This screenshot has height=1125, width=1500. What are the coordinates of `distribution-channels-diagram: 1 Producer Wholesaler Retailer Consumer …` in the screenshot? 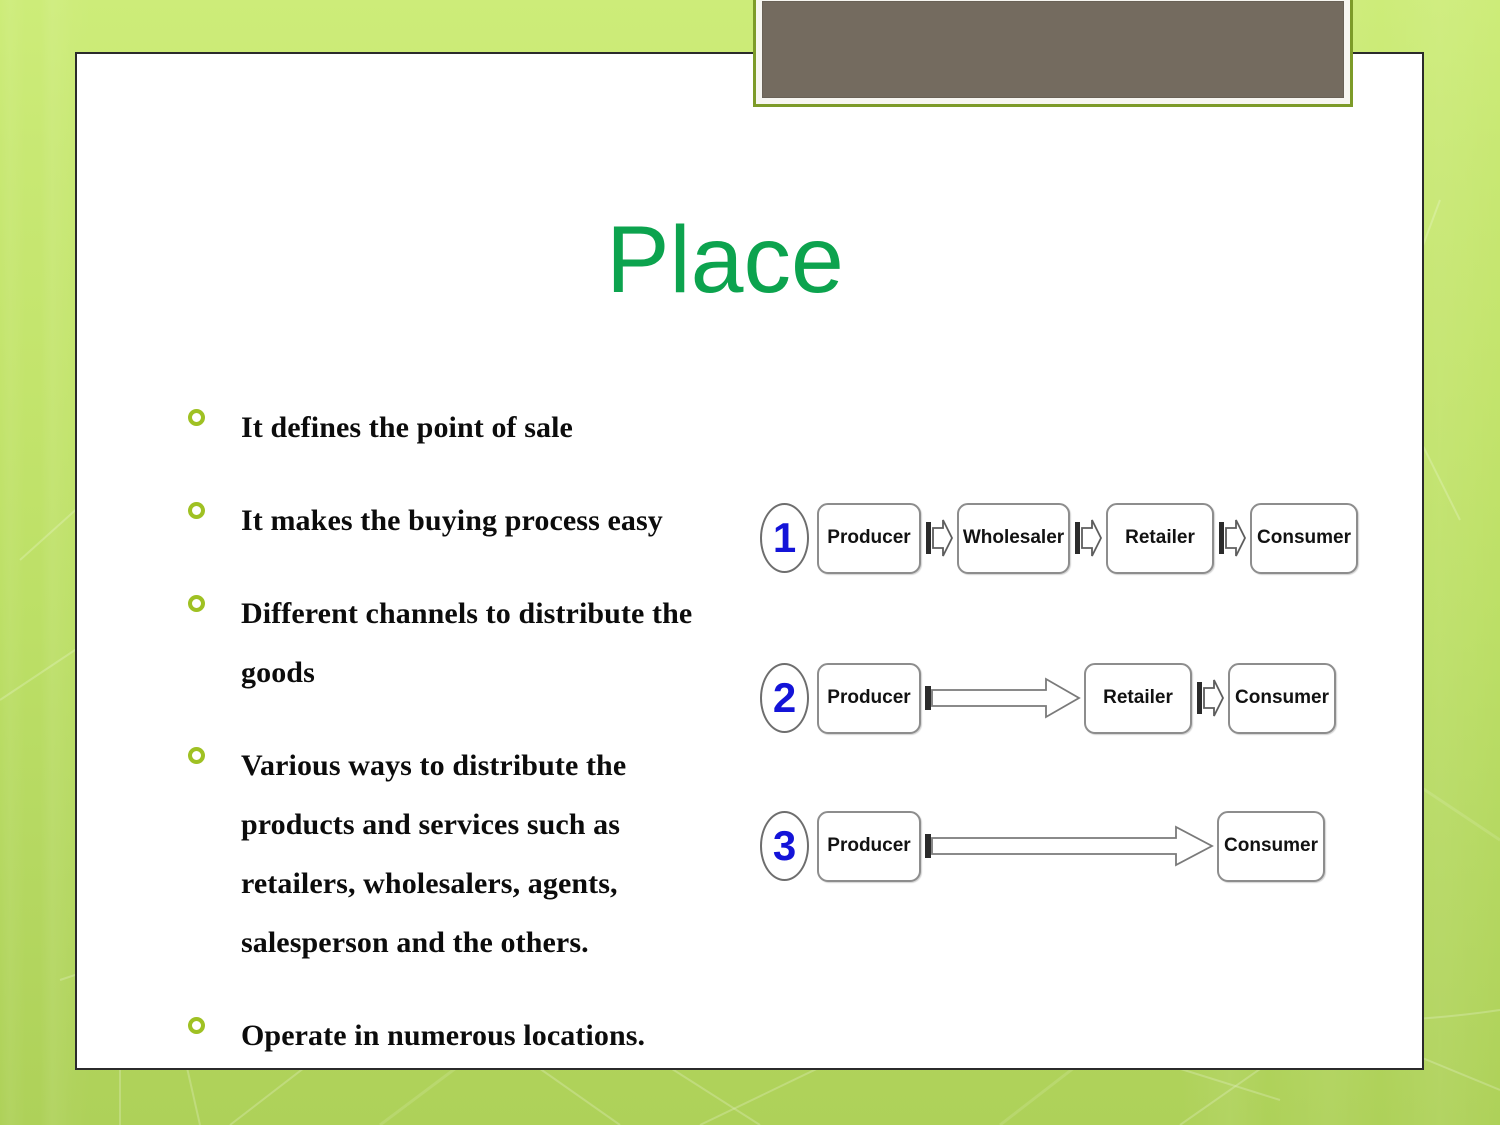 It's located at (1059, 695).